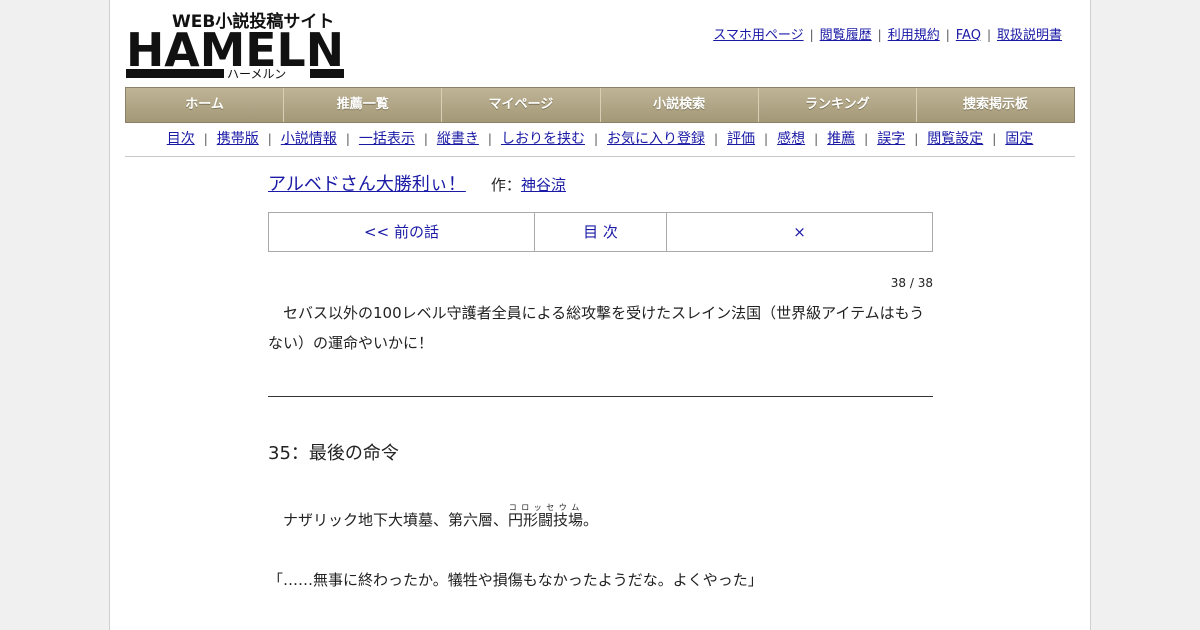 The image size is (1200, 630). What do you see at coordinates (543, 139) in the screenshot?
I see `subnav-bookmark: しおりを挟む` at bounding box center [543, 139].